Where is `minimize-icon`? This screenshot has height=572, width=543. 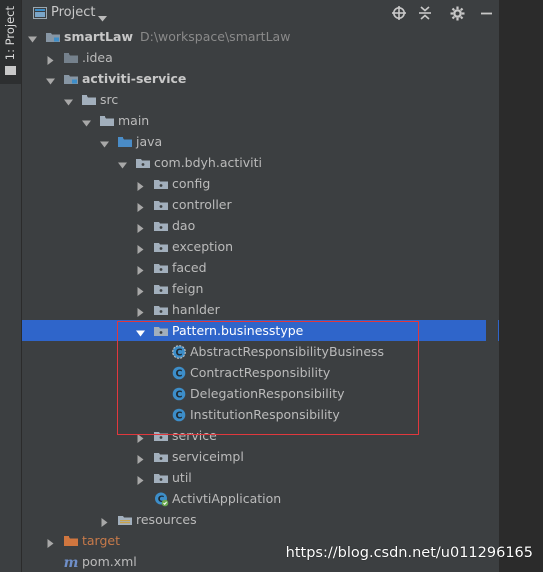 minimize-icon is located at coordinates (486, 13).